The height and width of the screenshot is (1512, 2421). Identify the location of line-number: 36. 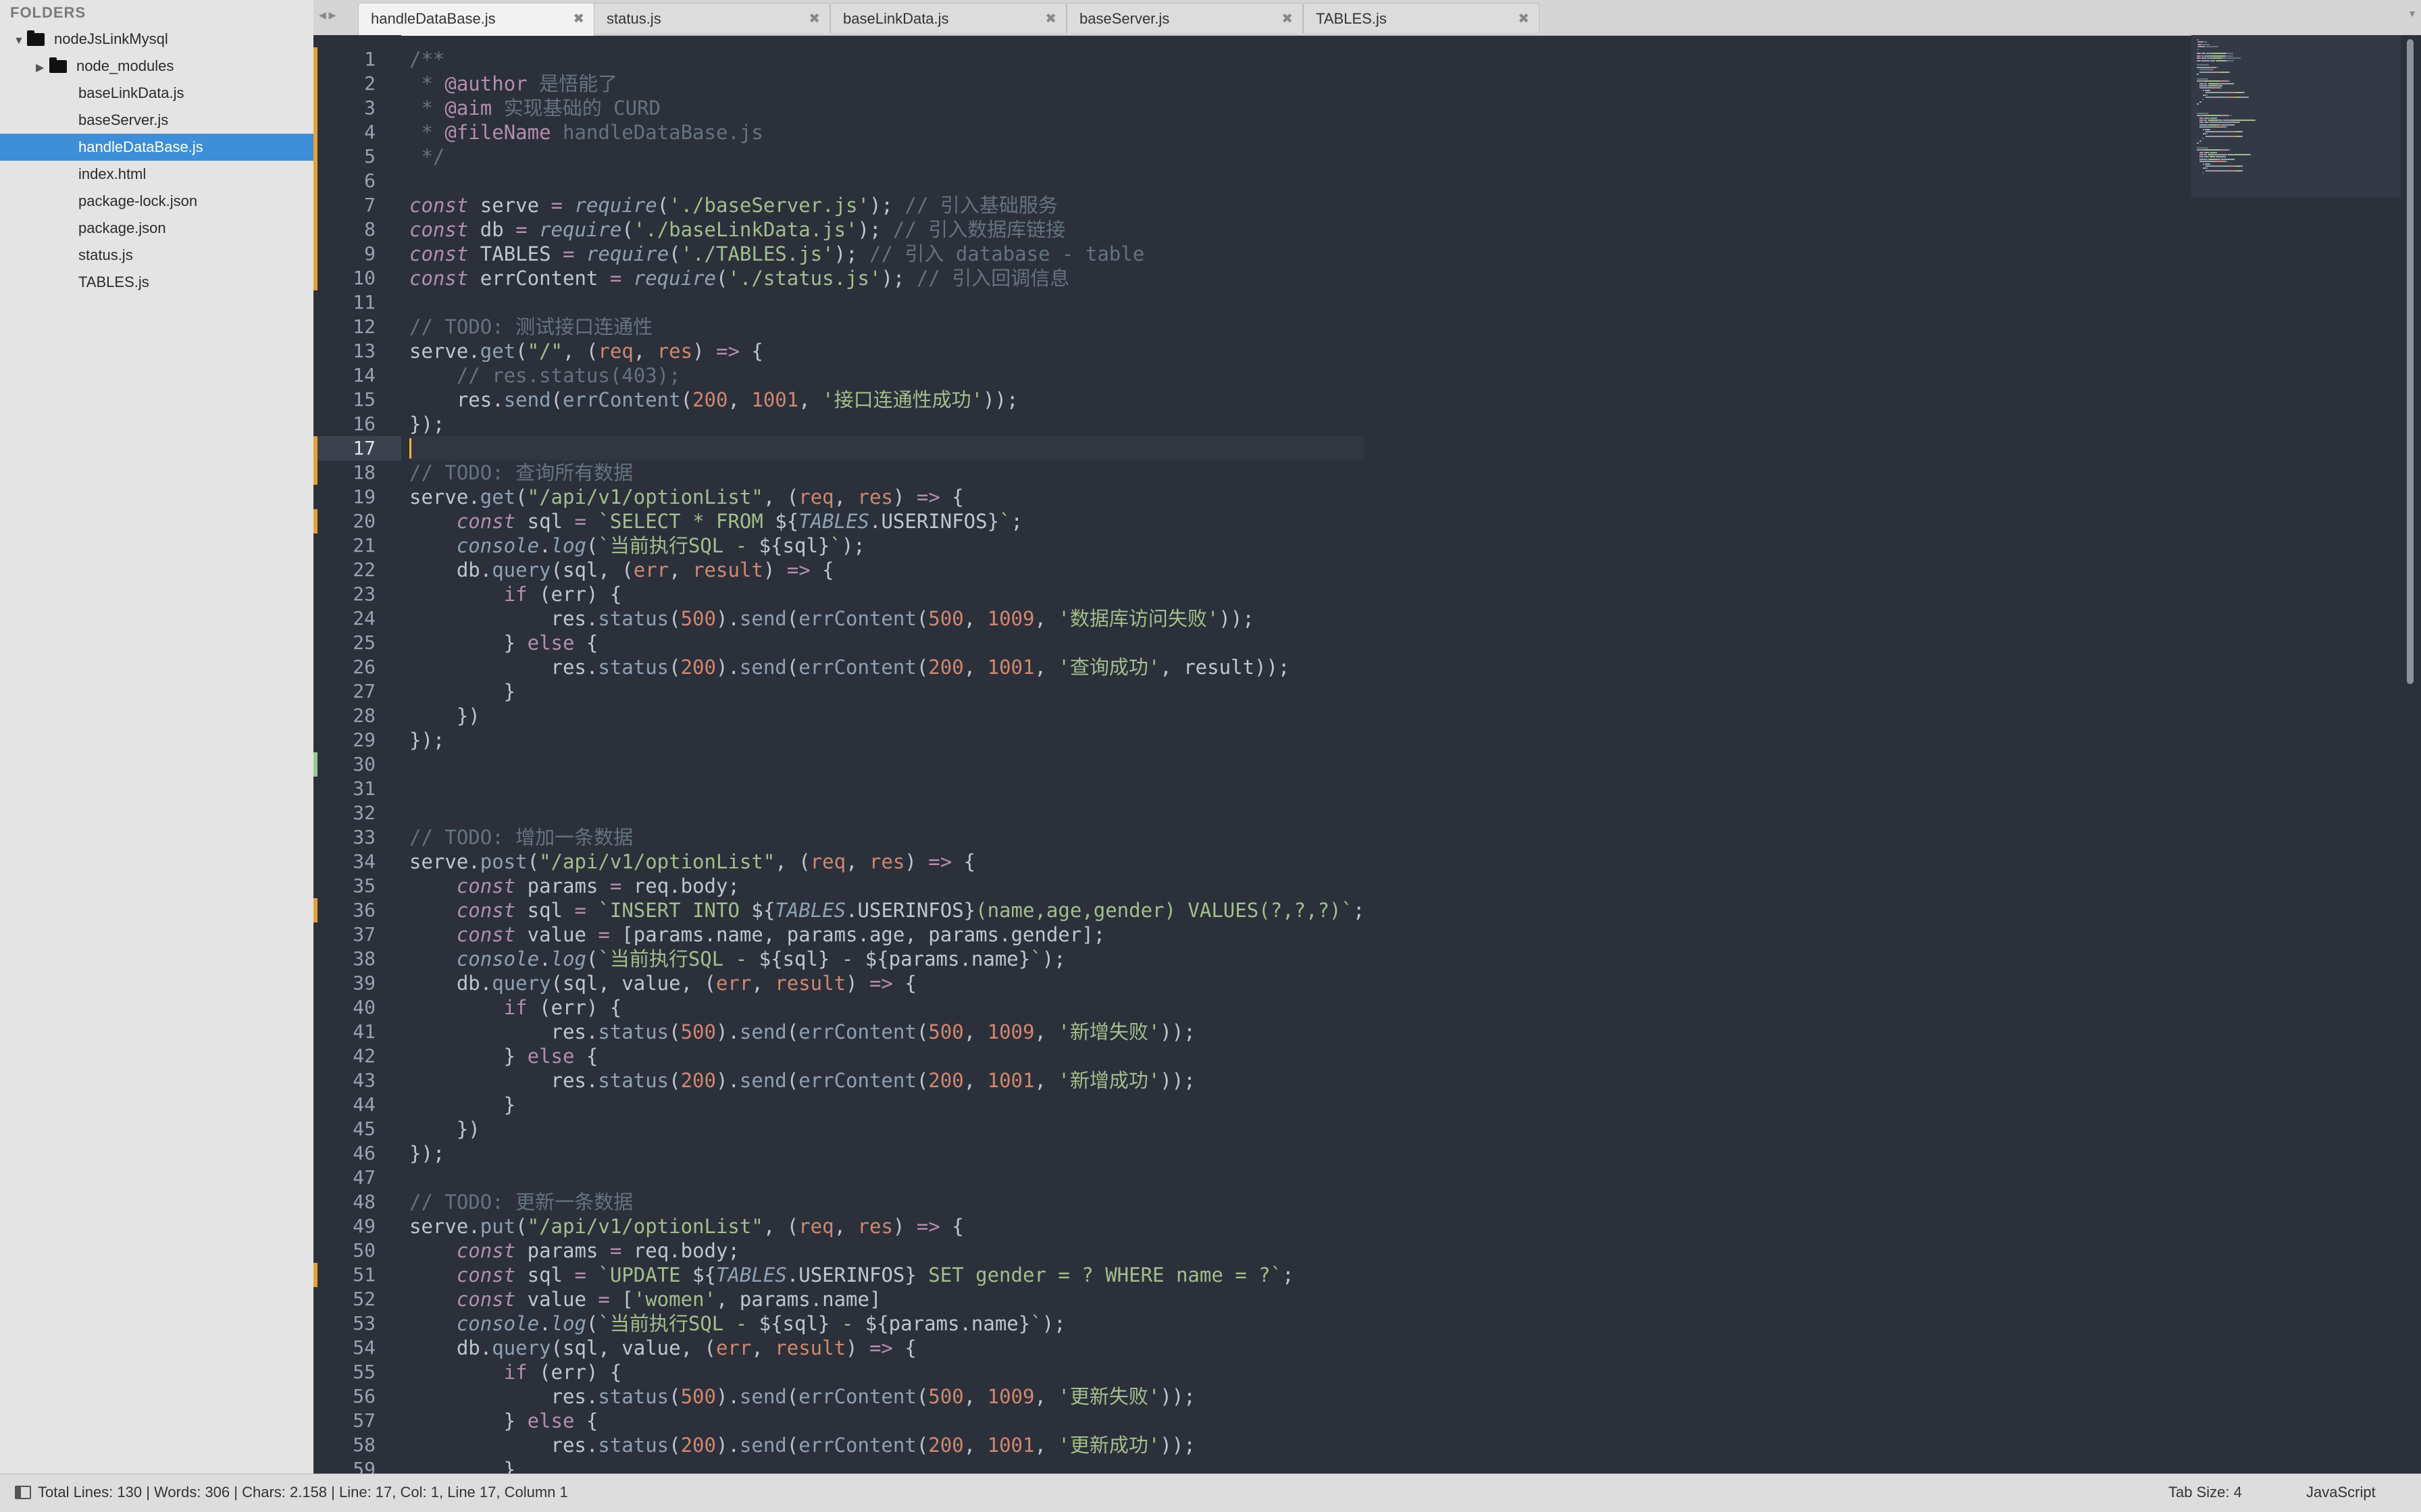
(357, 910).